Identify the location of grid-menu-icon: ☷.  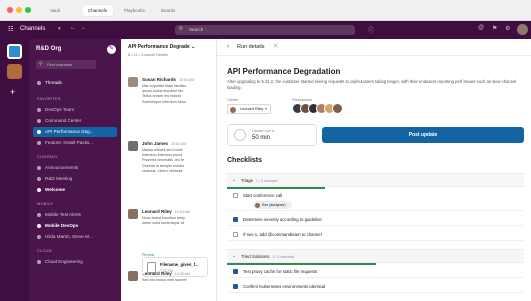
(10, 29).